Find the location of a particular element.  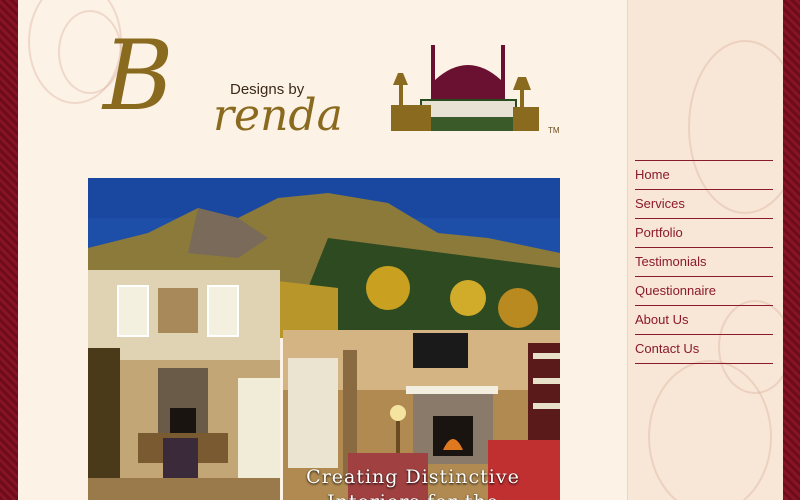

logo: B Designs by renda is located at coordinates (233, 85).